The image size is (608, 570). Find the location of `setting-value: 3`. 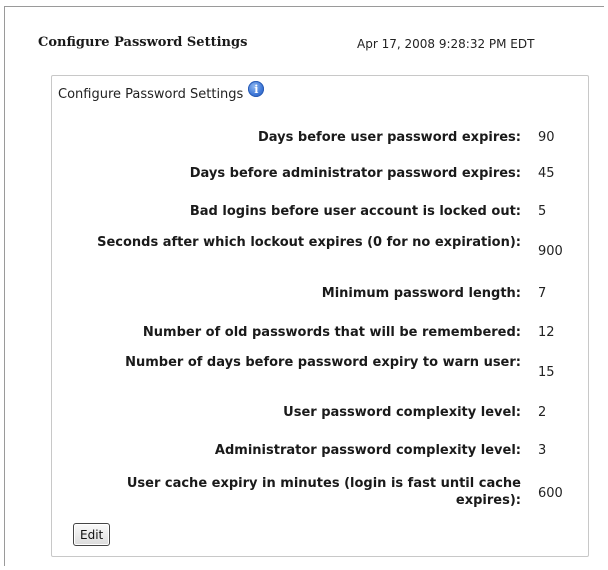

setting-value: 3 is located at coordinates (542, 450).